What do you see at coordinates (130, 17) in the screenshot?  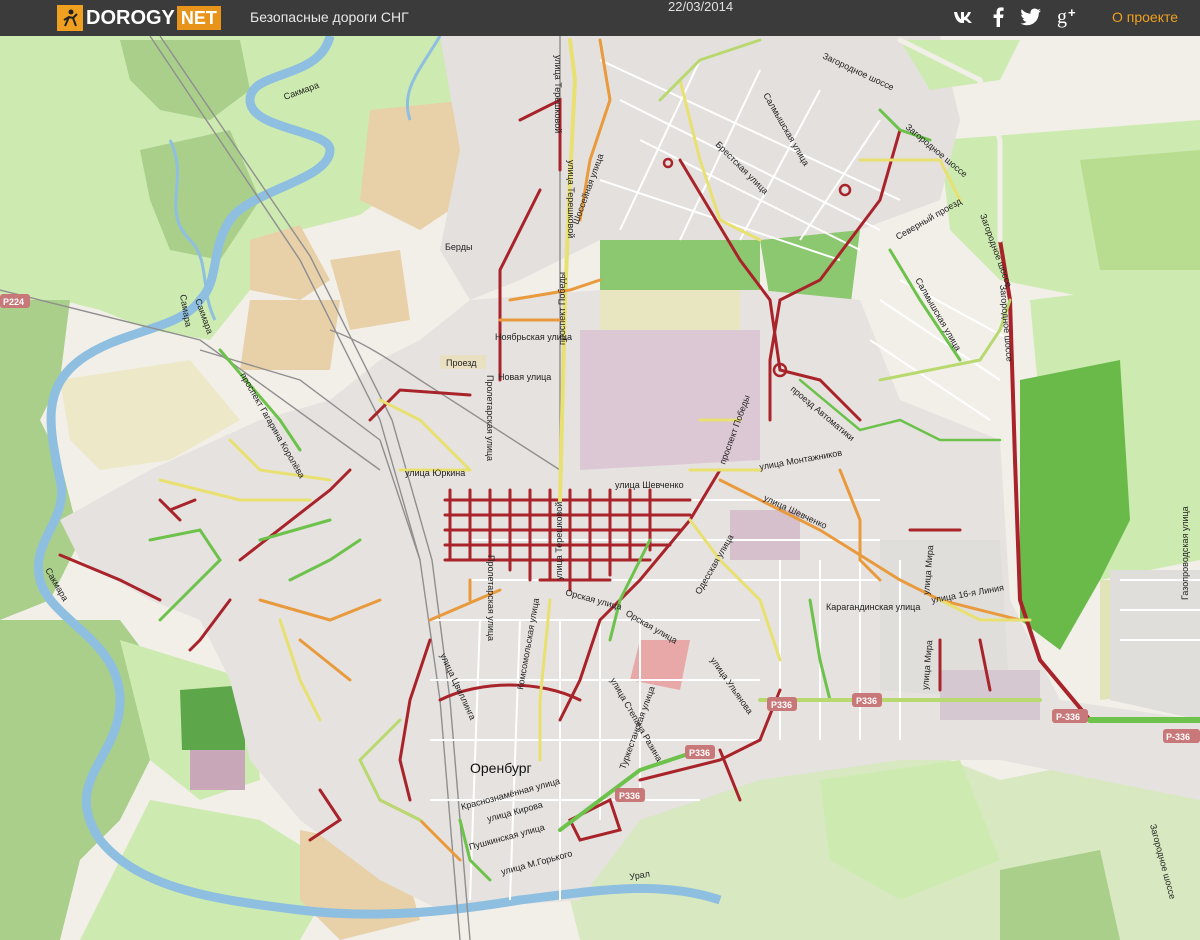 I see `logo-text: DOROGY` at bounding box center [130, 17].